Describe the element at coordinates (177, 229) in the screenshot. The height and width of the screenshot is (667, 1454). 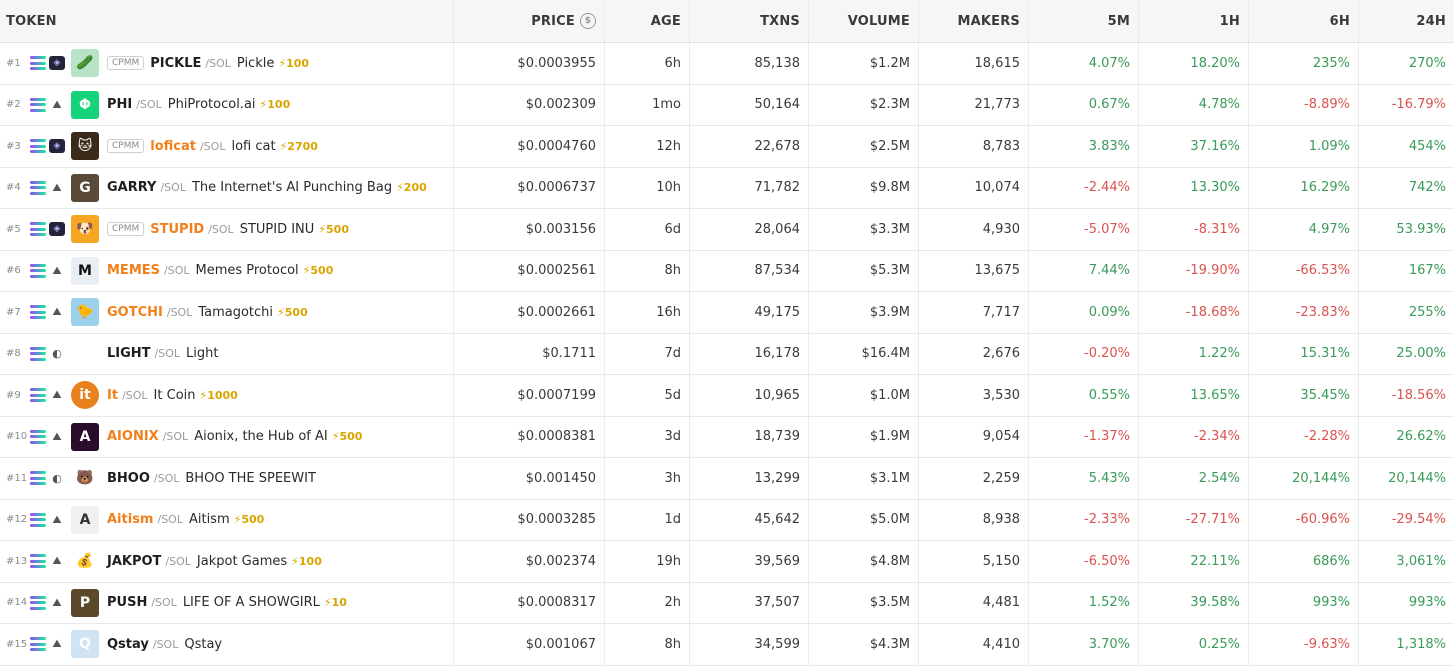
I see `token-symbol: STUPID` at that location.